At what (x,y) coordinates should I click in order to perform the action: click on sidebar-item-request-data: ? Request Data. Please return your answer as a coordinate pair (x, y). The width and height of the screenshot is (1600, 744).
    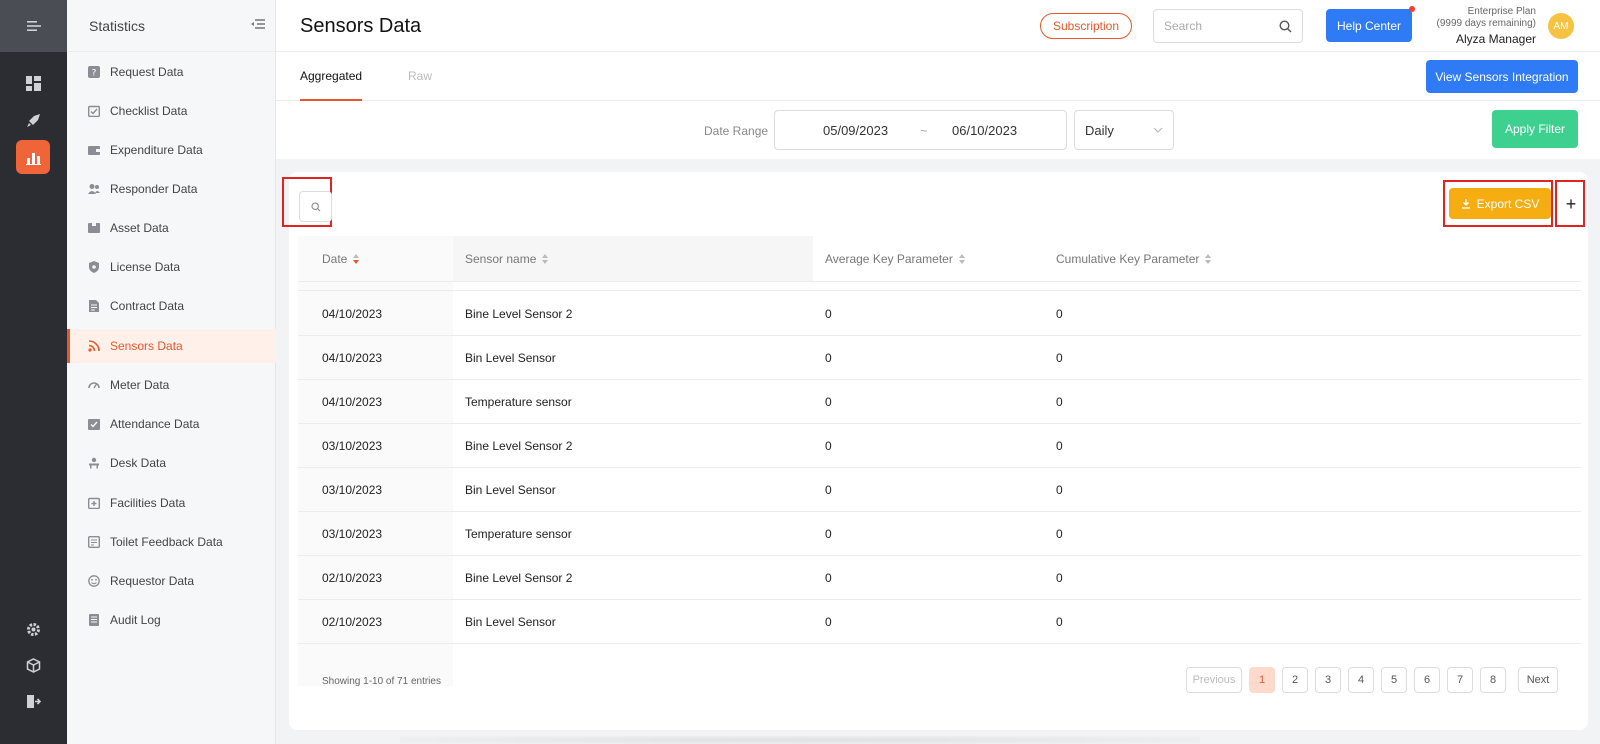
    Looking at the image, I should click on (171, 72).